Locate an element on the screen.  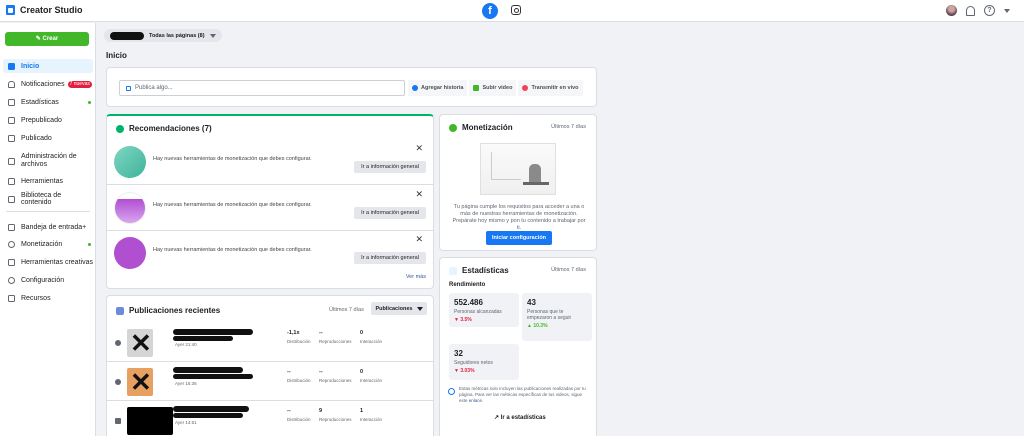
pencil-icon is located at coordinates (128, 88).